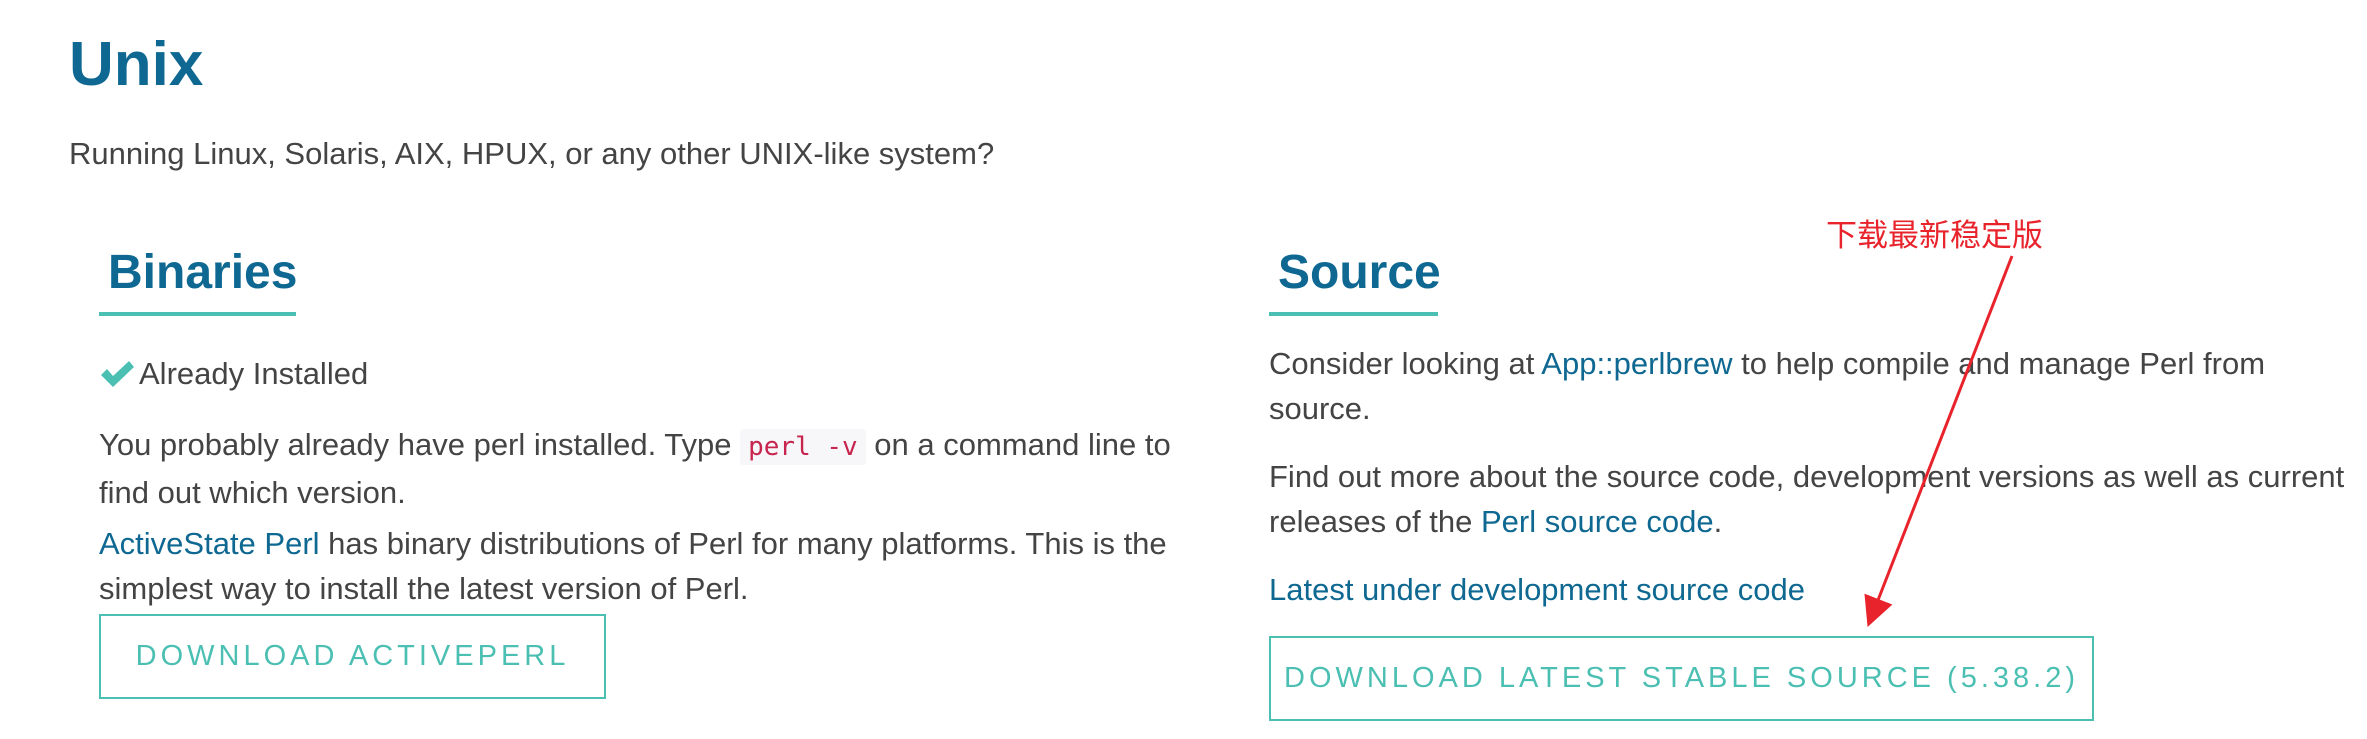  What do you see at coordinates (1934, 236) in the screenshot?
I see `annotation-label: 下载最新稳定版` at bounding box center [1934, 236].